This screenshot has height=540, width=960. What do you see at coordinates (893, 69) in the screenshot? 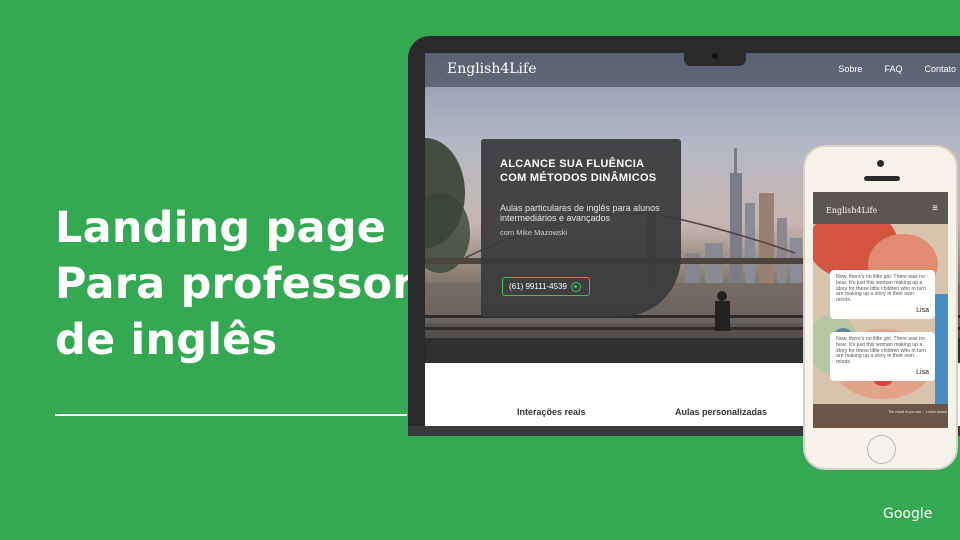
I see `nav-link-faq: FAQ` at bounding box center [893, 69].